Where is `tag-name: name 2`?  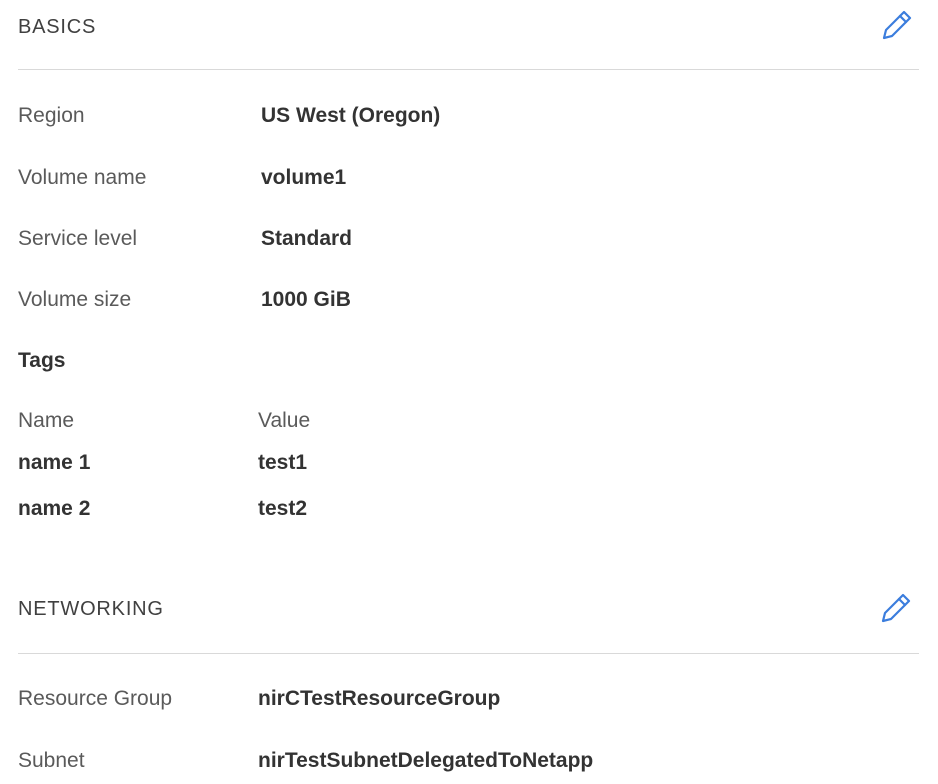 tag-name: name 2 is located at coordinates (54, 508).